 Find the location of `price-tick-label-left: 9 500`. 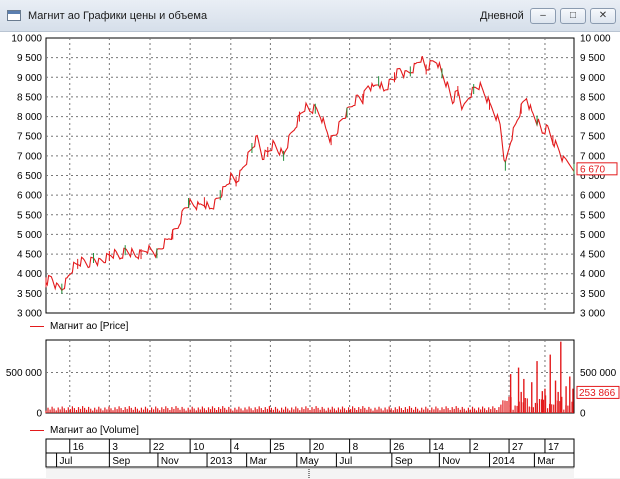

price-tick-label-left: 9 500 is located at coordinates (29, 58).